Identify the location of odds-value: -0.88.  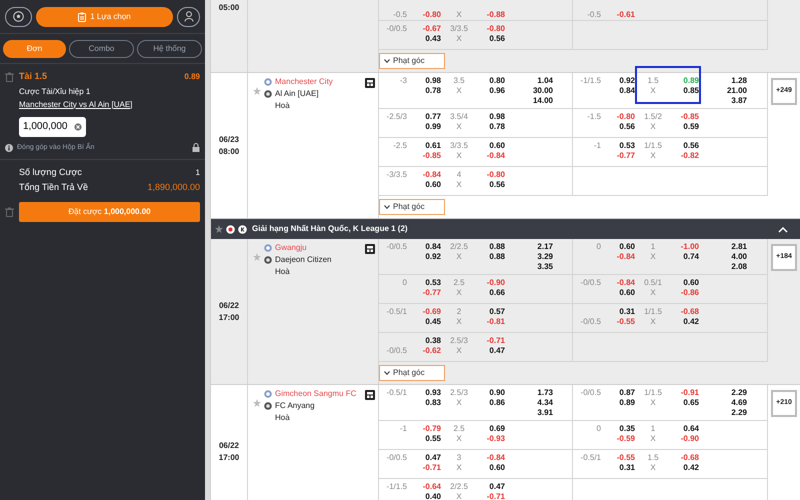
(495, 15).